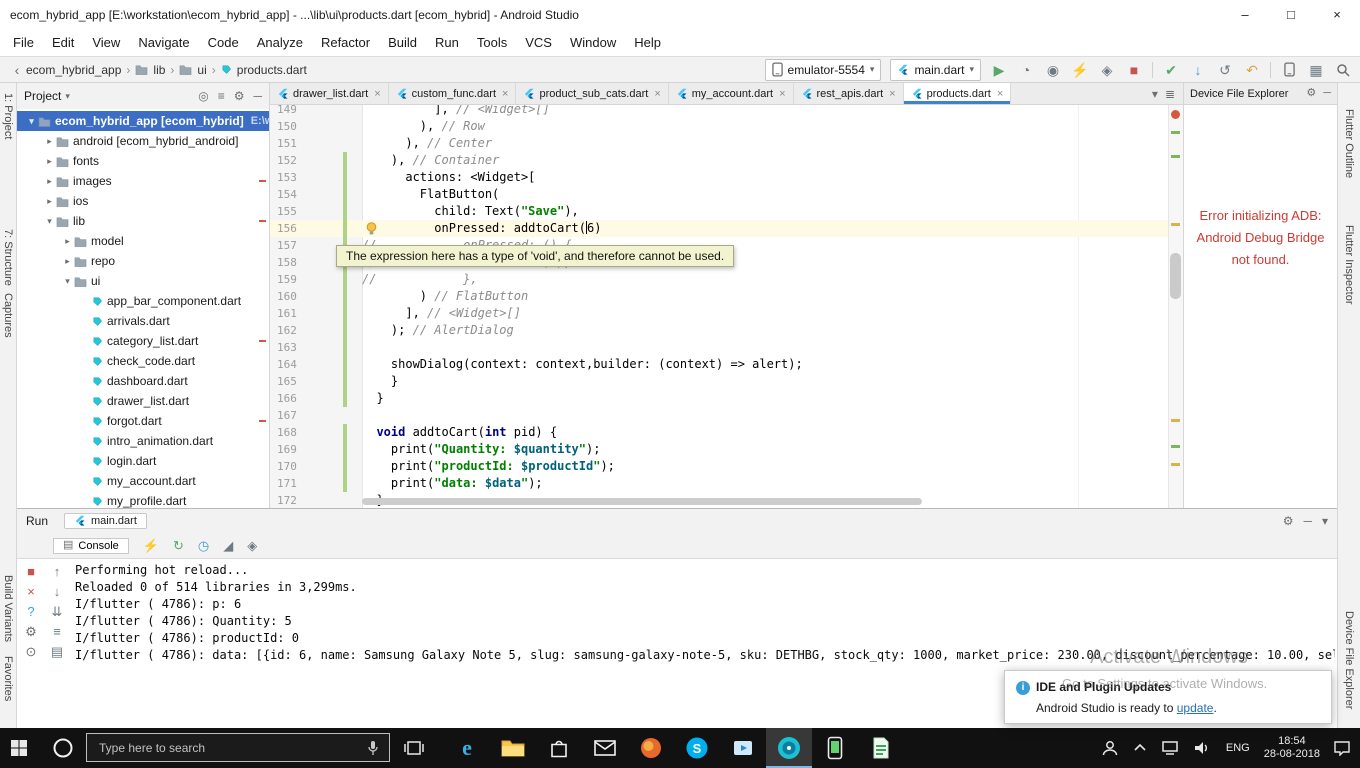 This screenshot has height=768, width=1360. I want to click on code-line: 161 ], // <Widget>[], so click(719, 313).